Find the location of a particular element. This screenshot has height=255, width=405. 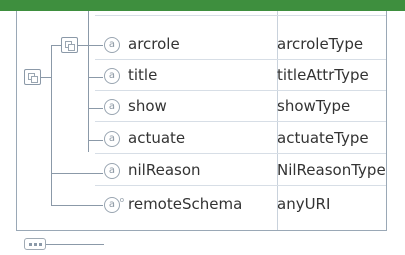

attribute-type: titleAttrType is located at coordinates (323, 75).